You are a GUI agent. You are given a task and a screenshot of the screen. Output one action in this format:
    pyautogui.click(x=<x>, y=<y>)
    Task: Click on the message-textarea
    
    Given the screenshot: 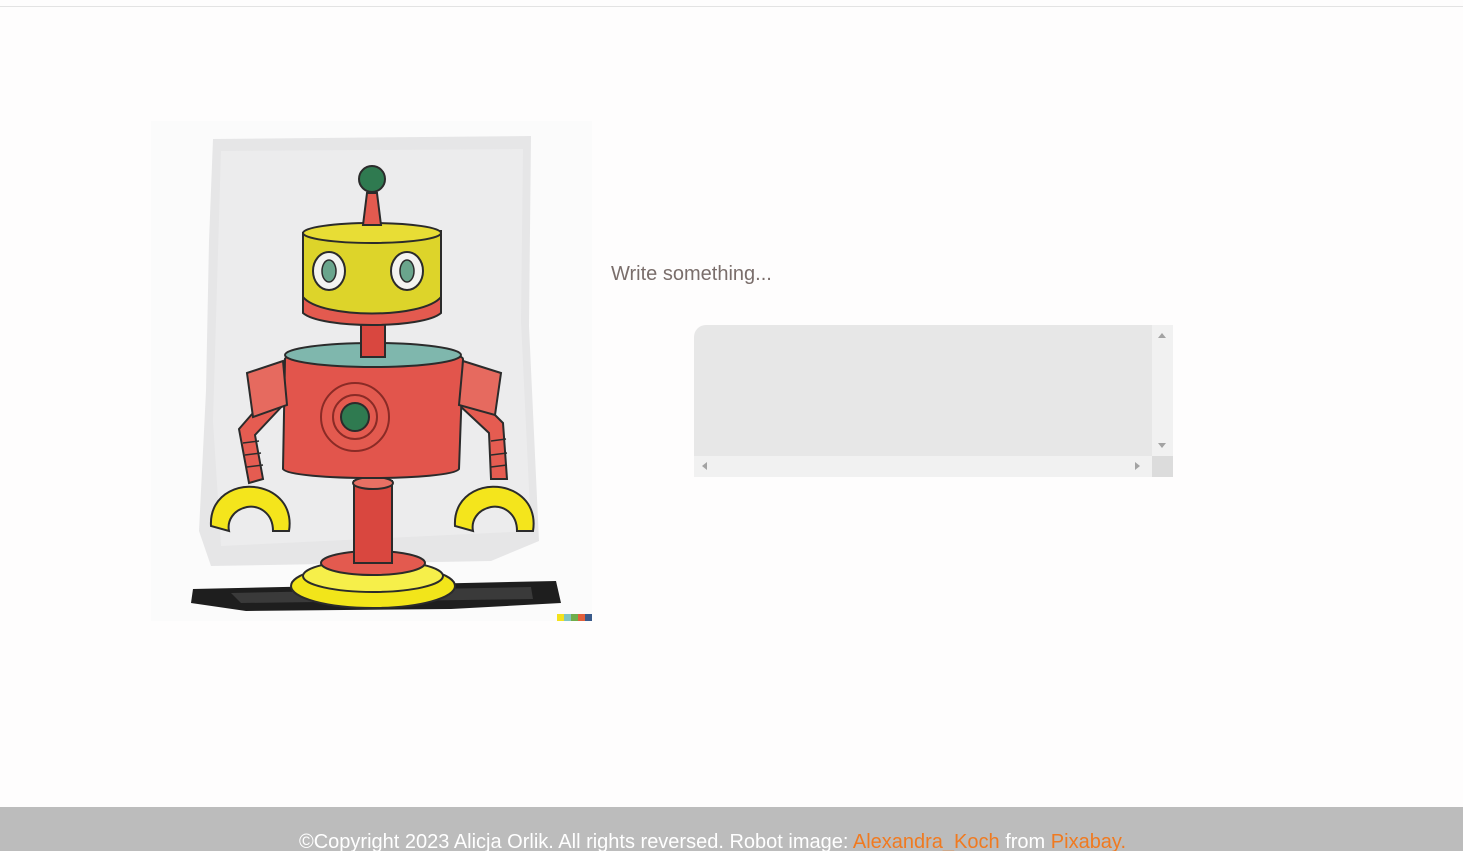 What is the action you would take?
    pyautogui.click(x=923, y=390)
    